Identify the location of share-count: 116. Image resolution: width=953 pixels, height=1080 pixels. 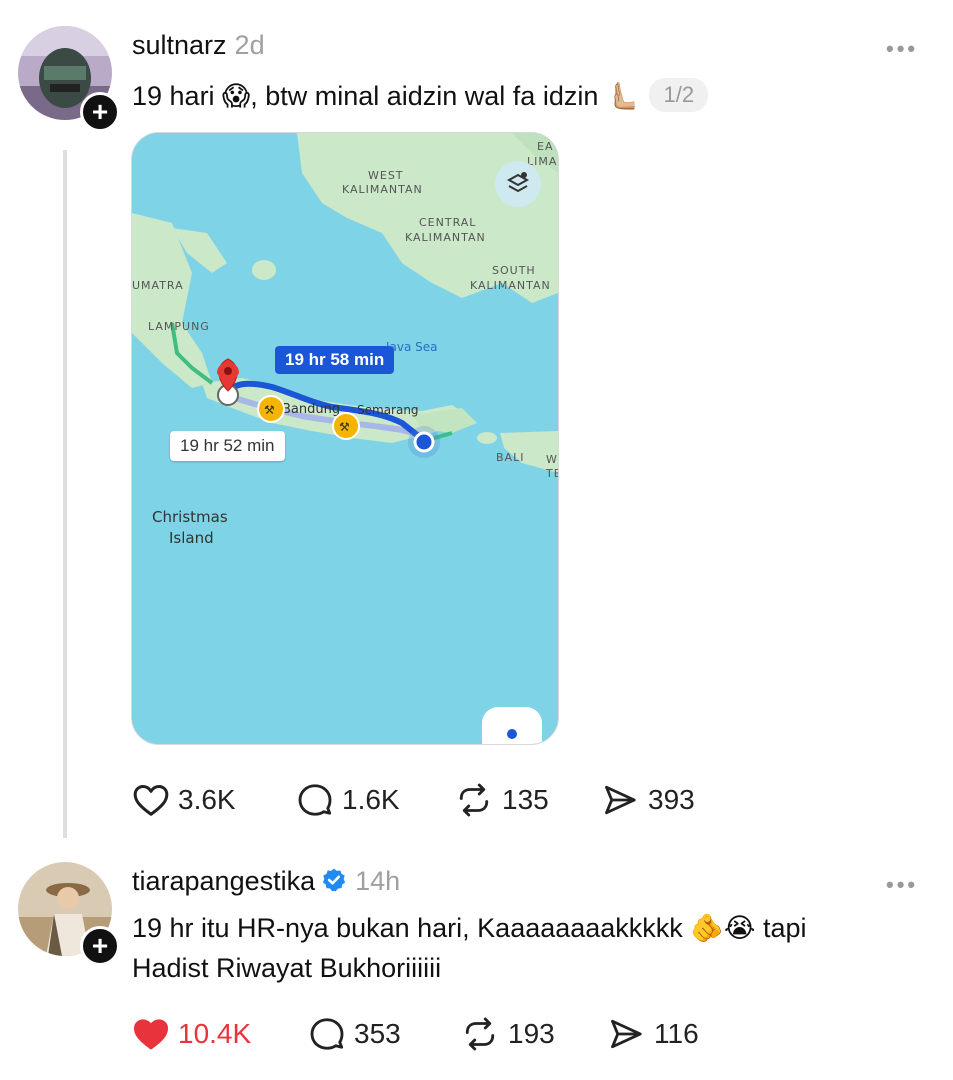
(676, 1033).